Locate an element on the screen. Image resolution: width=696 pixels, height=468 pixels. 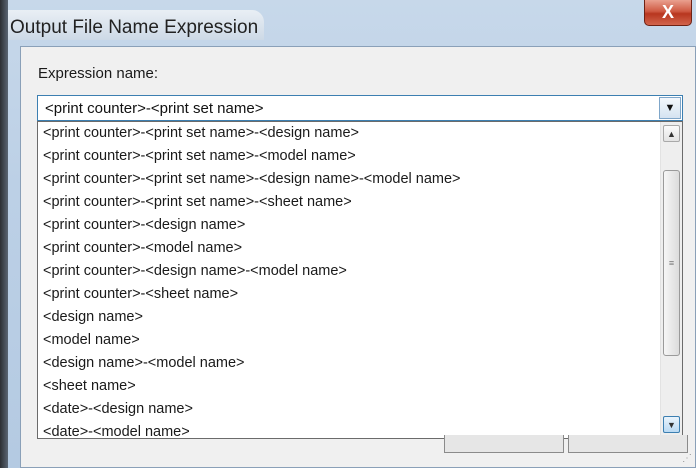
vertical-scrollbar: ▲ ≡ ▼ is located at coordinates (671, 280).